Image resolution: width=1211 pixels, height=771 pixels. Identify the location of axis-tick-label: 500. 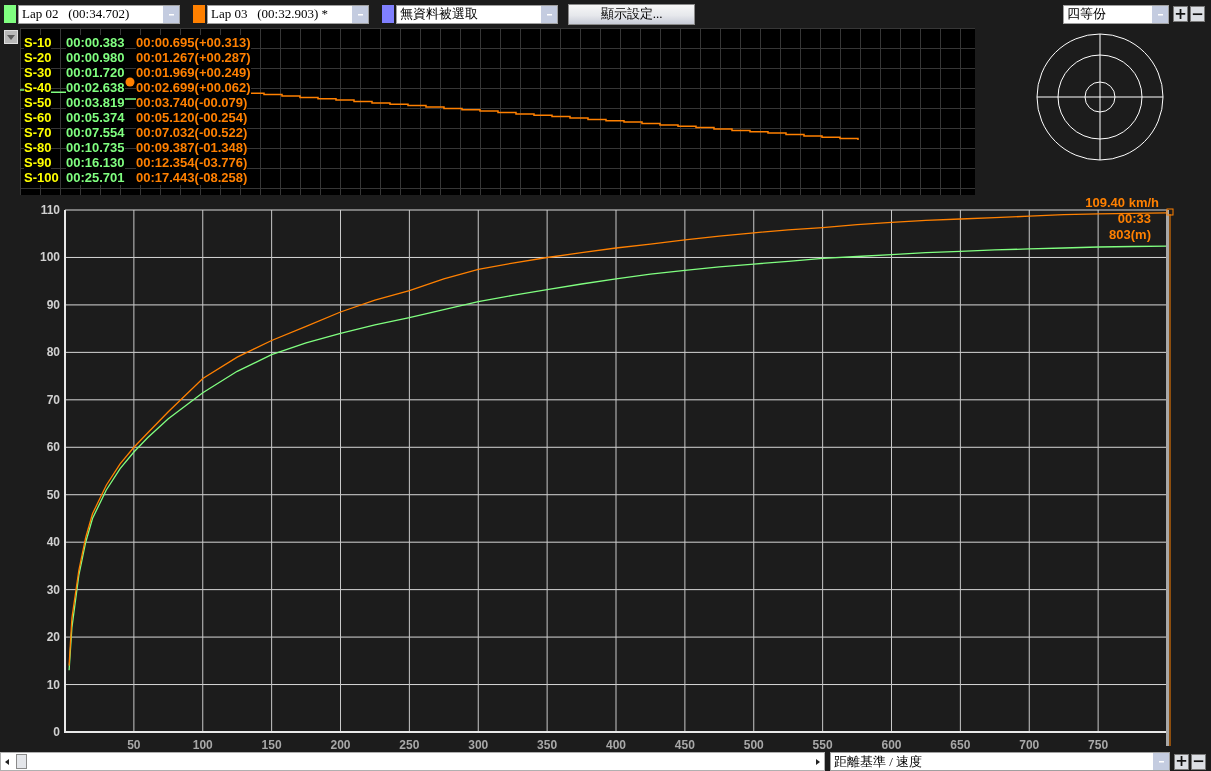
(753, 745).